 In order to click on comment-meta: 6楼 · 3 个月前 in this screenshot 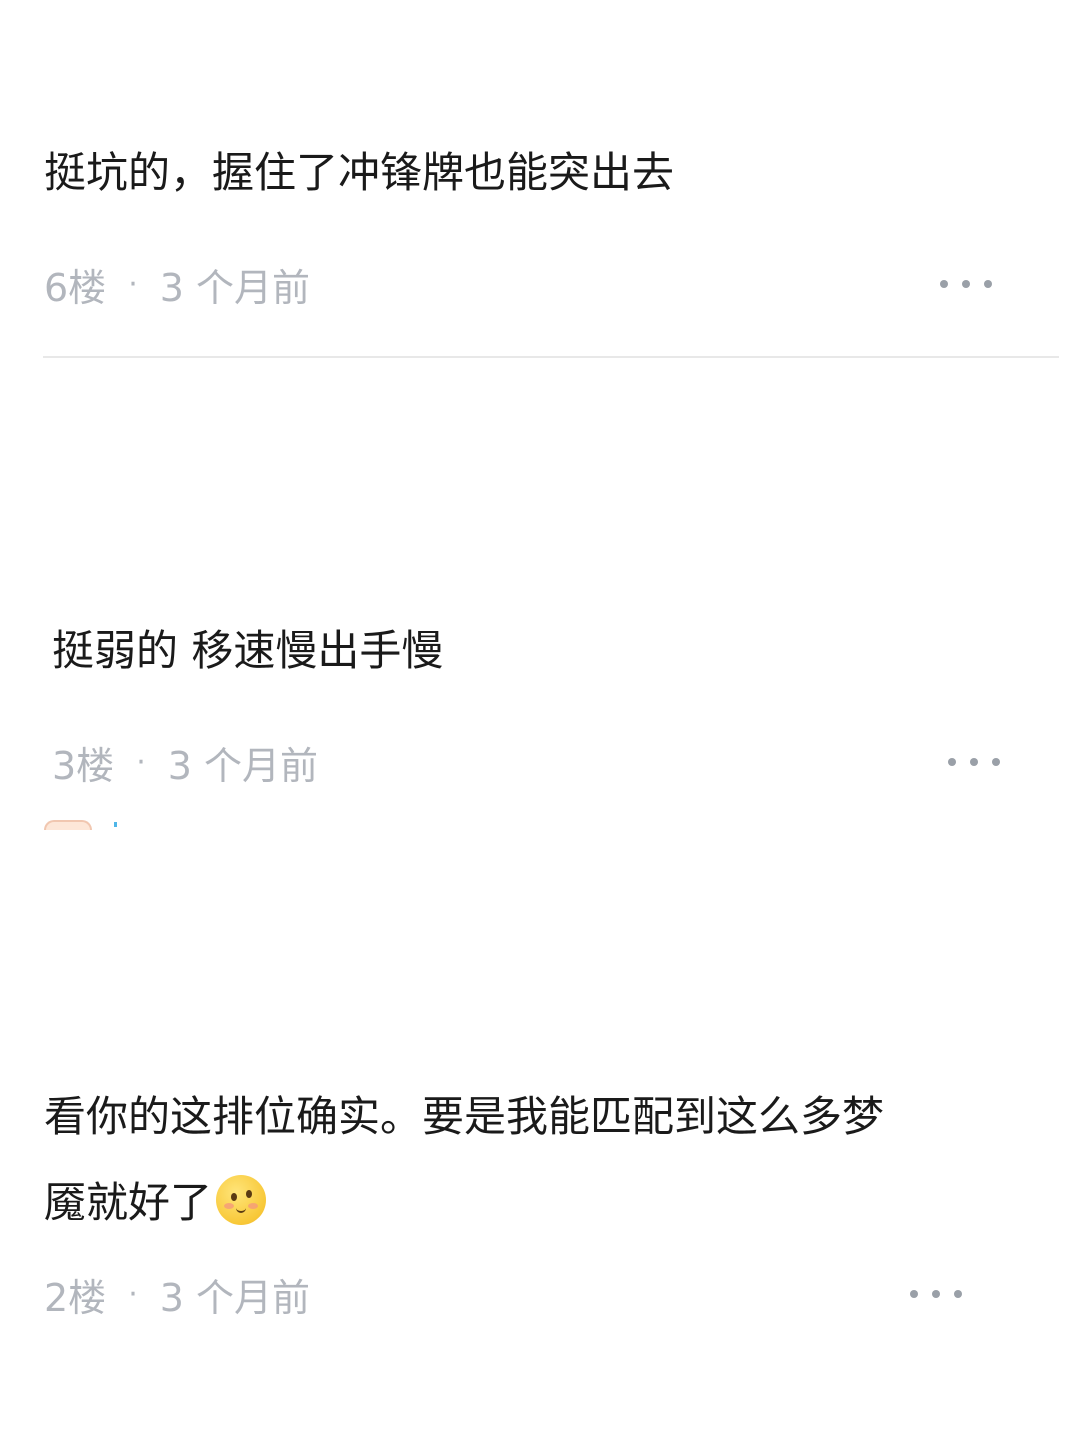, I will do `click(177, 284)`.